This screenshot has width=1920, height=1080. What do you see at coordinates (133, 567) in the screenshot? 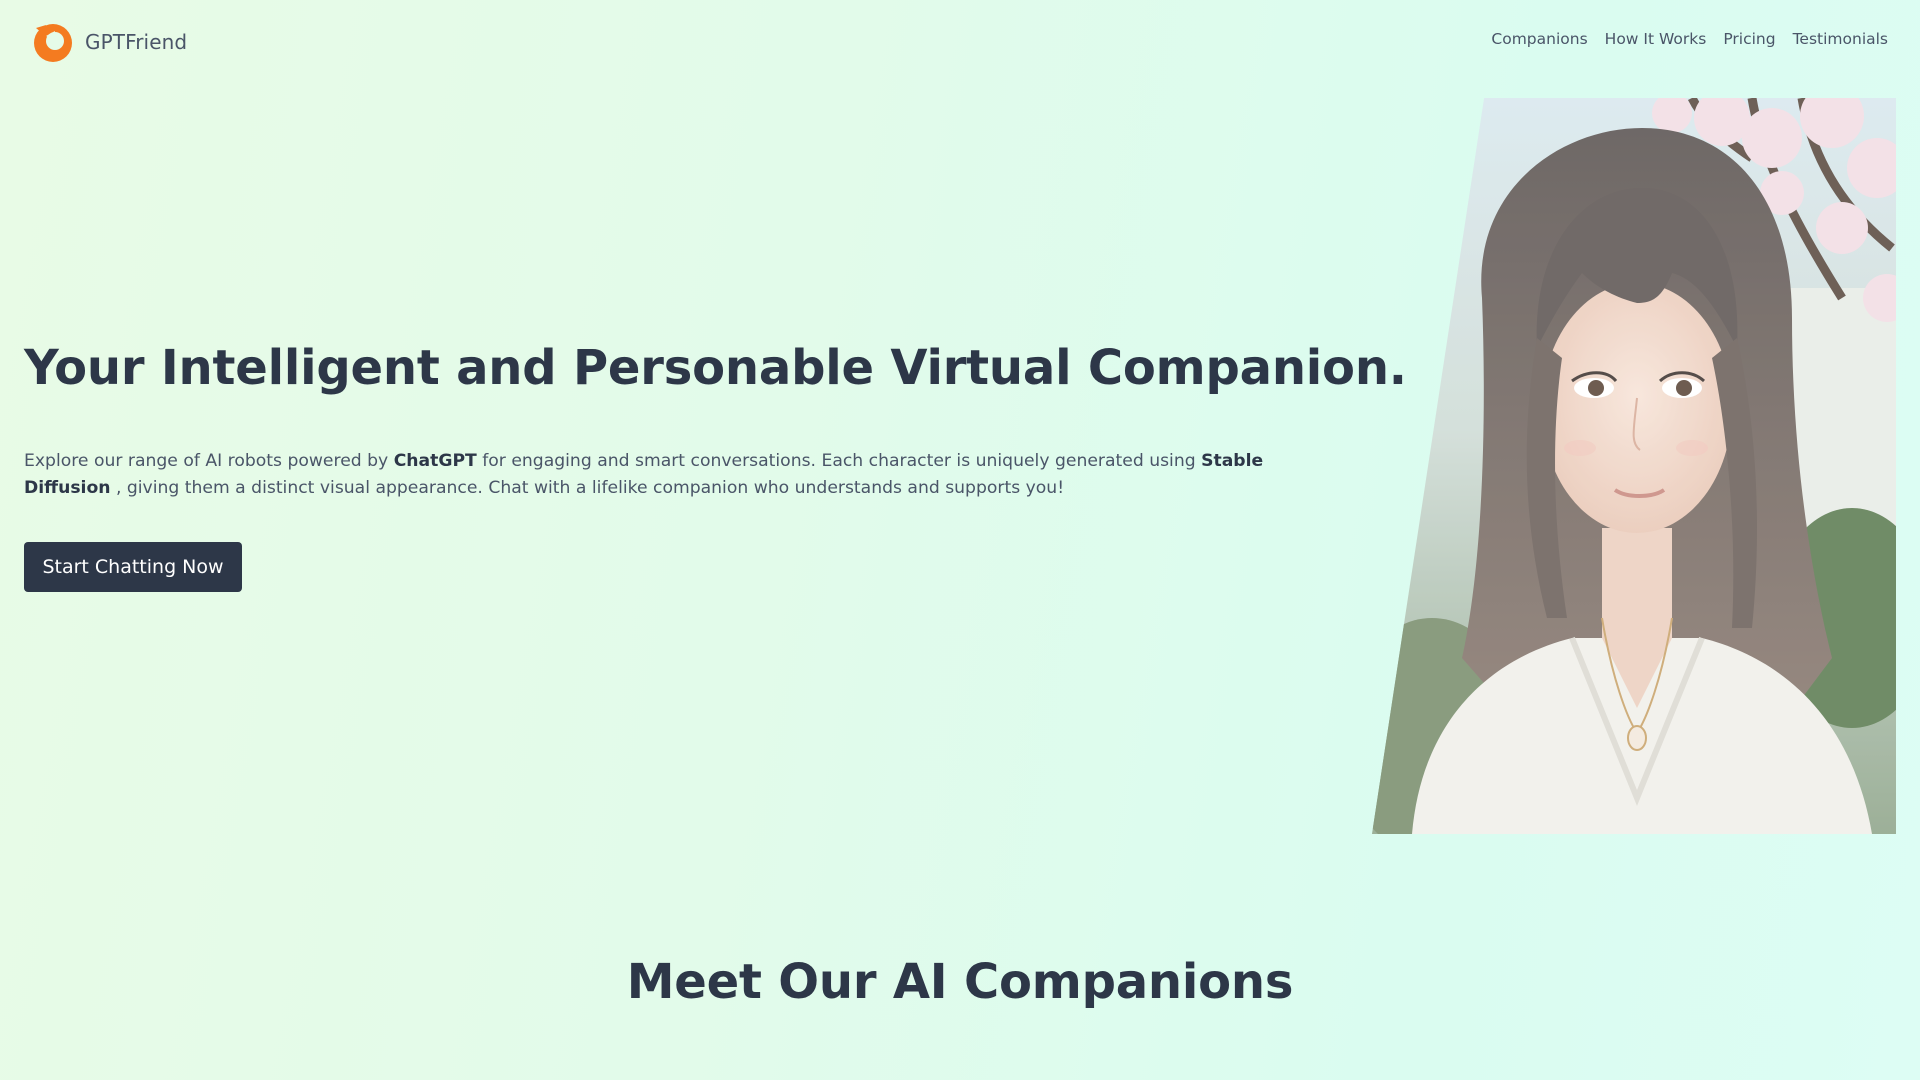
I see `start-chatting-button: Start Chatting Now` at bounding box center [133, 567].